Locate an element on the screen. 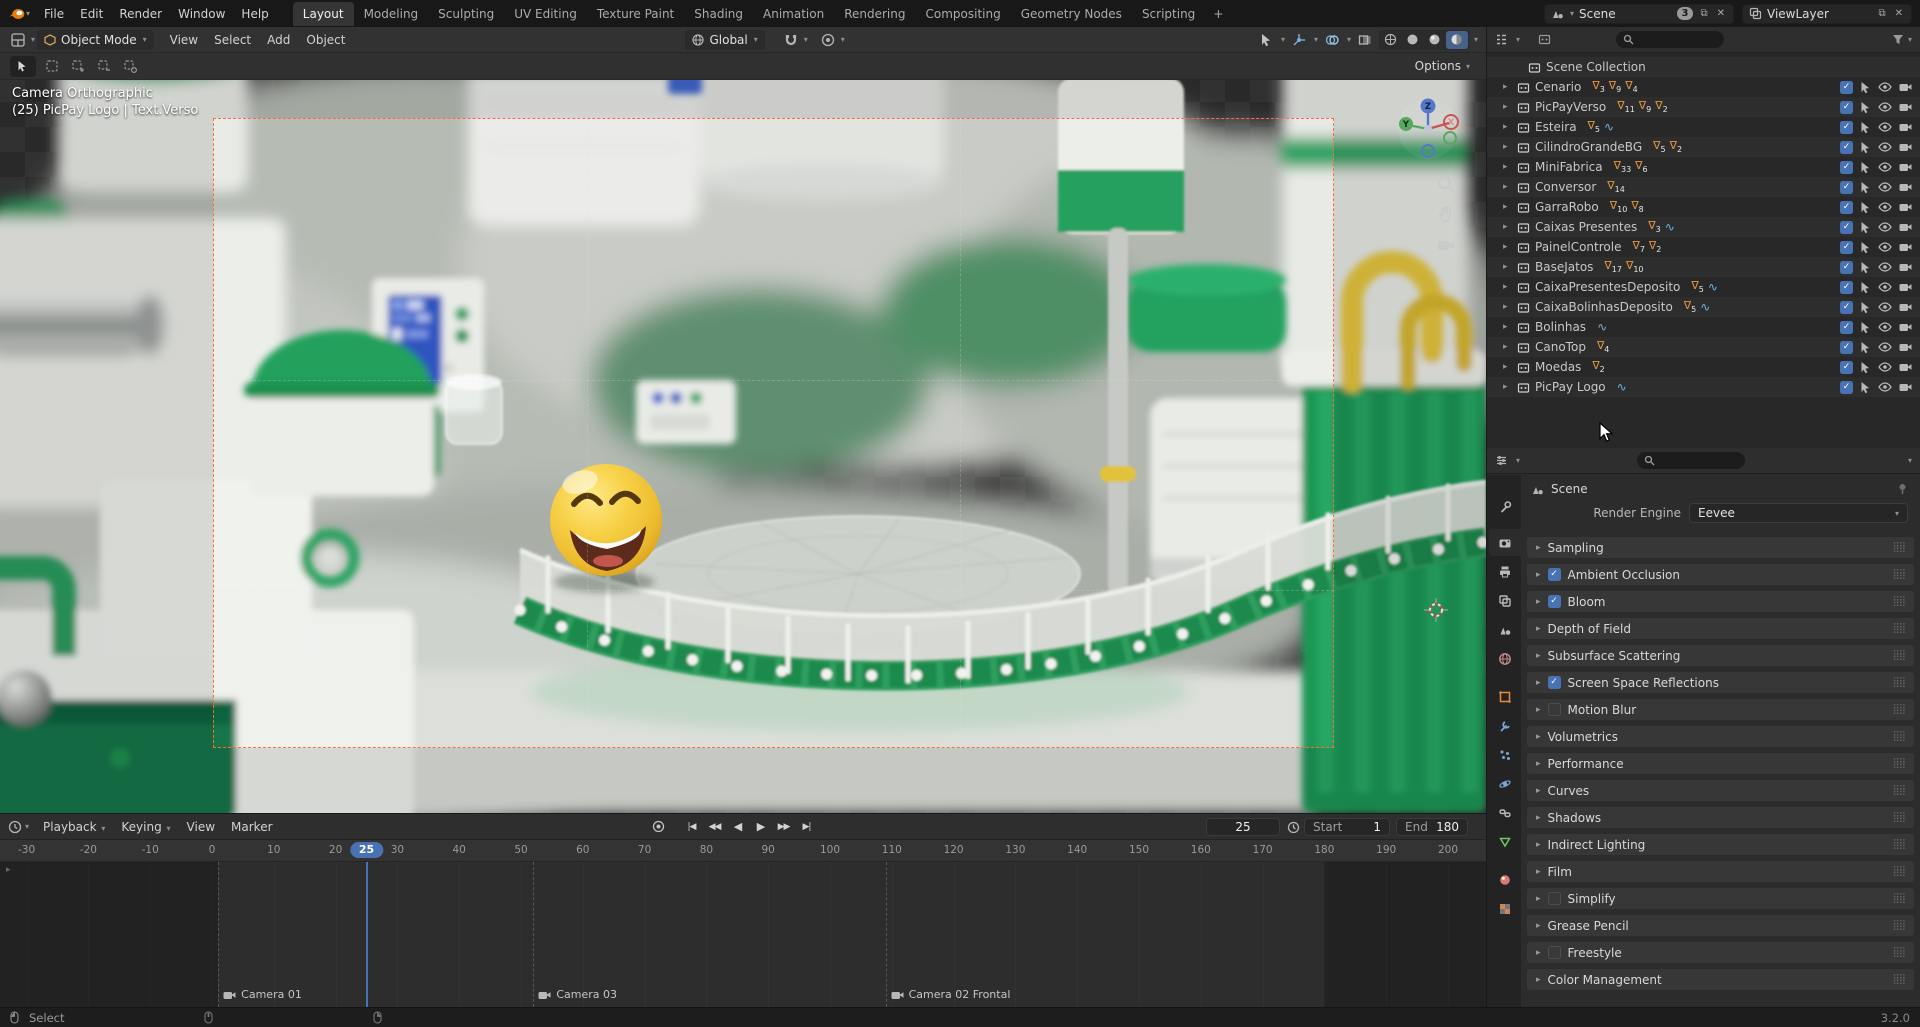 The width and height of the screenshot is (1920, 1027). transform-orientation-selector: Global ▾ is located at coordinates (725, 39).